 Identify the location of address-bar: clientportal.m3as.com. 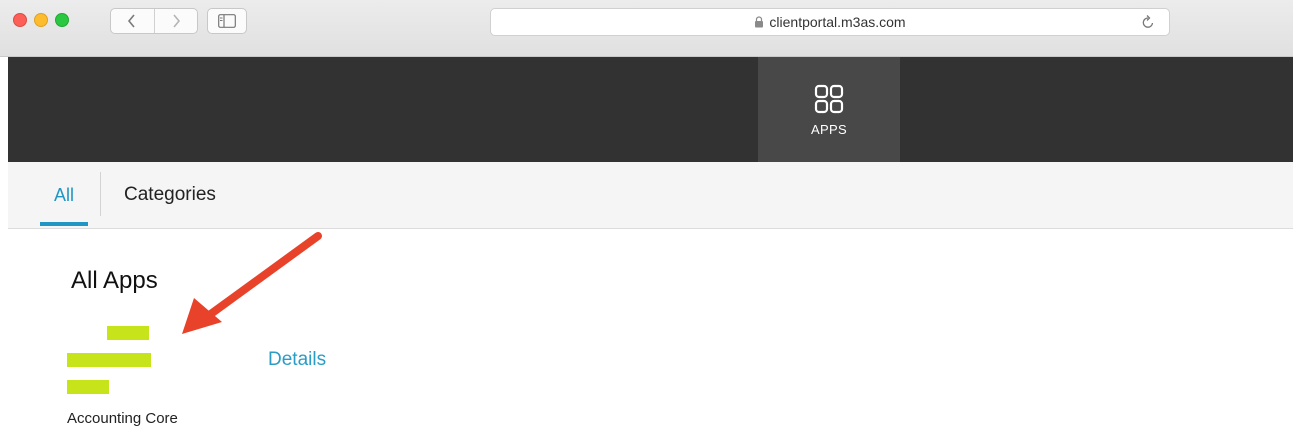
(830, 22).